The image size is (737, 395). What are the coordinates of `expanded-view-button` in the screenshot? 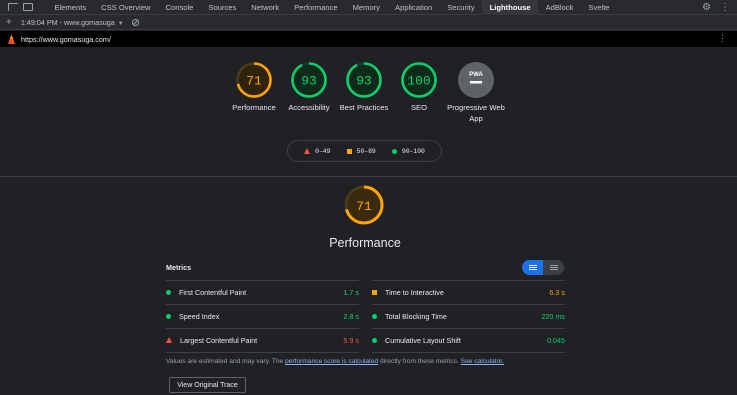 It's located at (553, 267).